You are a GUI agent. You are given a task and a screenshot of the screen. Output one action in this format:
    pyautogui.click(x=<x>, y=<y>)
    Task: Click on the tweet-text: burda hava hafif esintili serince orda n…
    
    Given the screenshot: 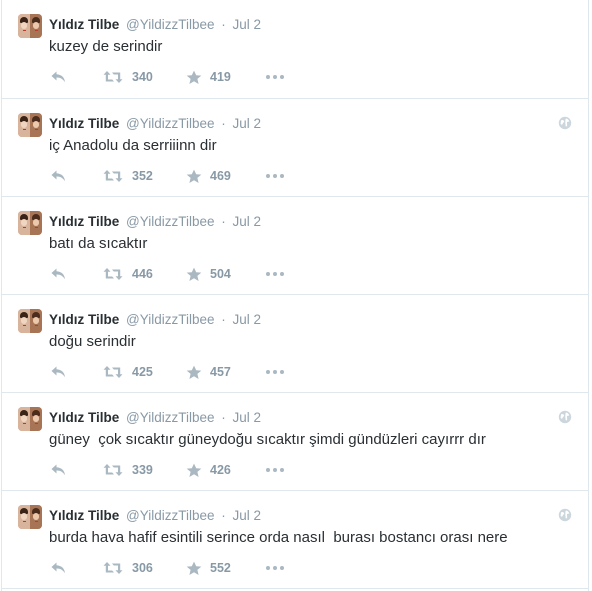 What is the action you would take?
    pyautogui.click(x=278, y=537)
    